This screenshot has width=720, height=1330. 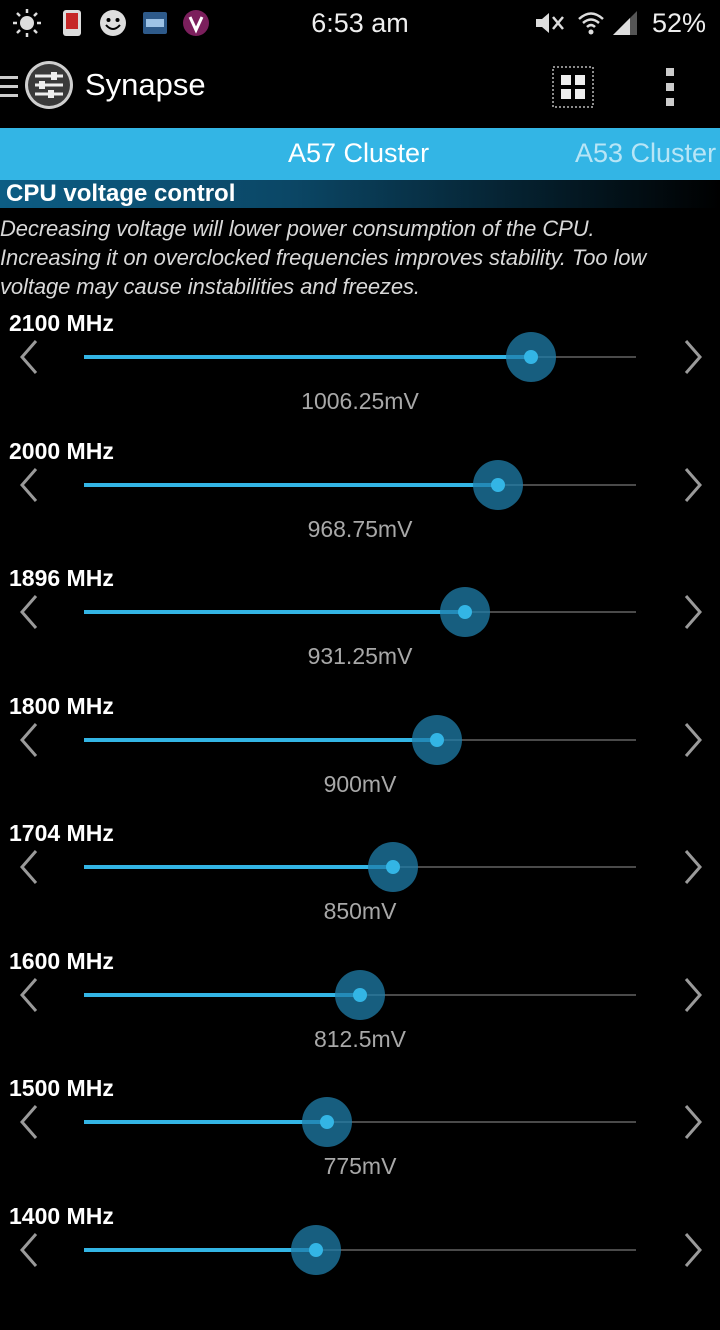 What do you see at coordinates (61, 1215) in the screenshot?
I see `frequency-label: 1400 MHz` at bounding box center [61, 1215].